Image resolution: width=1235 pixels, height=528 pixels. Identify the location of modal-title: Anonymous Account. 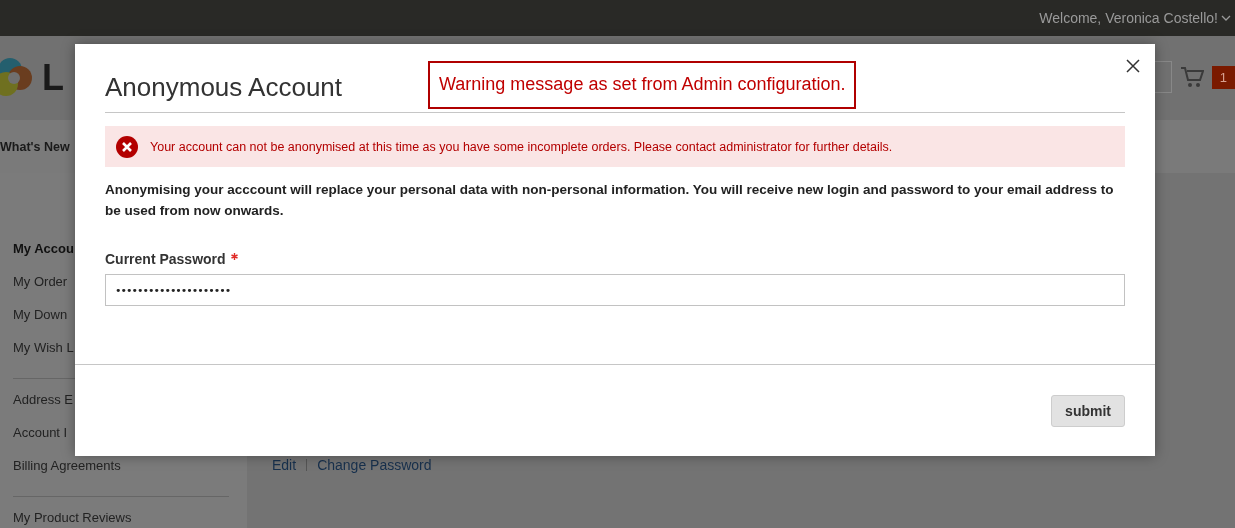
(224, 87).